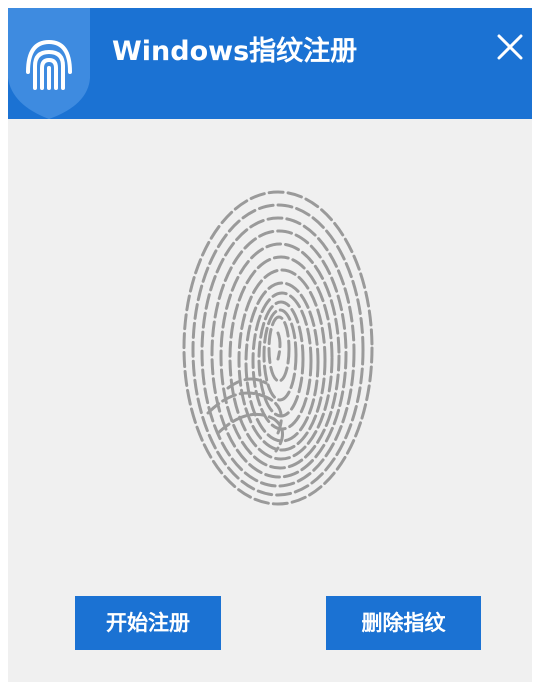 This screenshot has width=541, height=690. Describe the element at coordinates (49, 63) in the screenshot. I see `shield-fingerprint-icon` at that location.